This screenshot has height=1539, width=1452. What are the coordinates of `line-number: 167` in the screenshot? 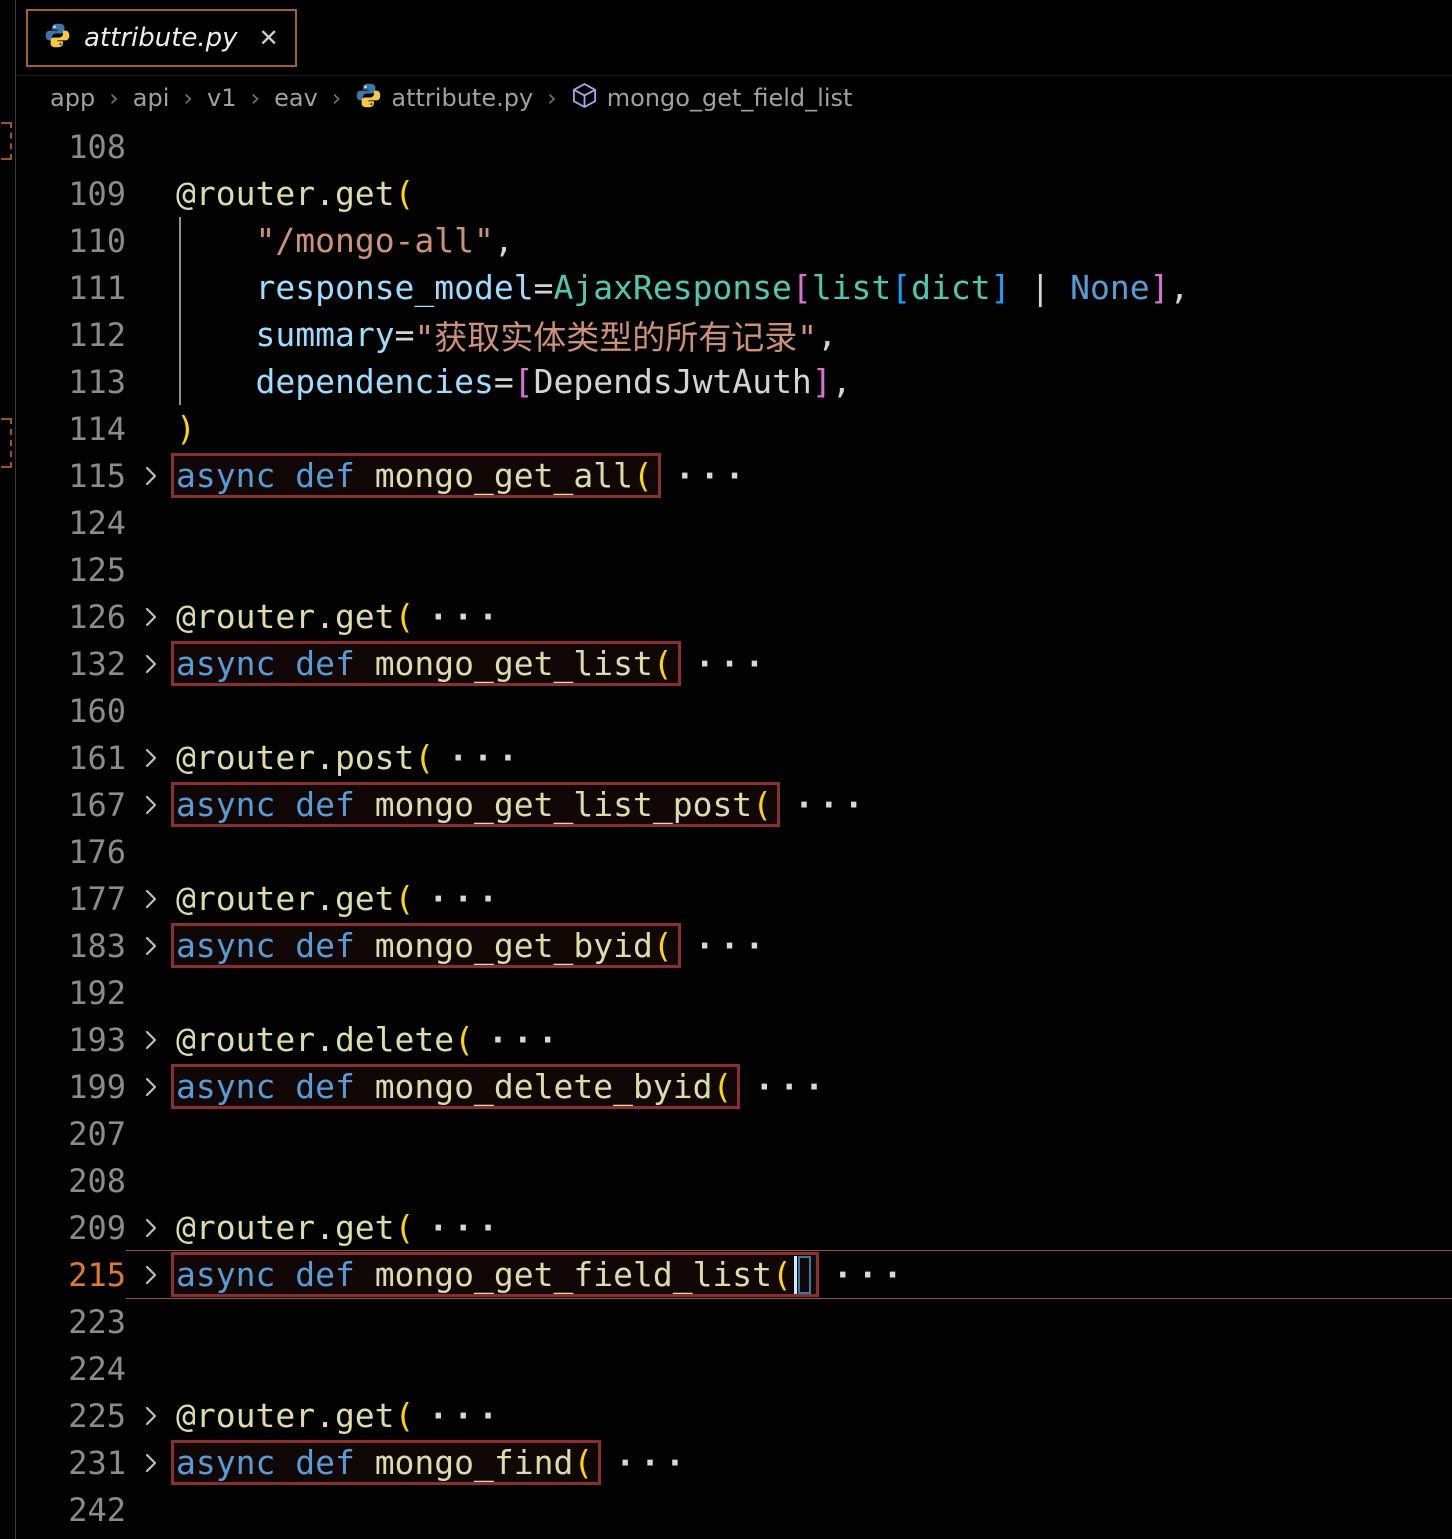 It's located at (71, 805).